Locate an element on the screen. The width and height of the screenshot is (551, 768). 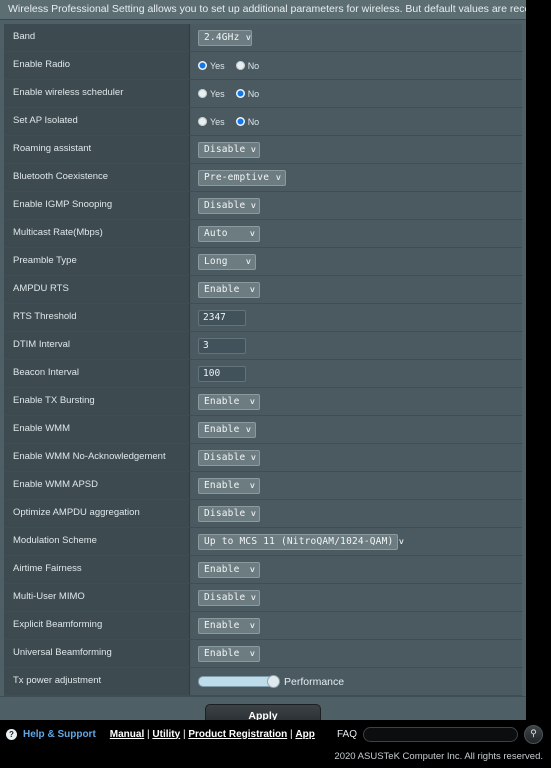
setting-row: Universal Beamforming Enable ∨ is located at coordinates (263, 654).